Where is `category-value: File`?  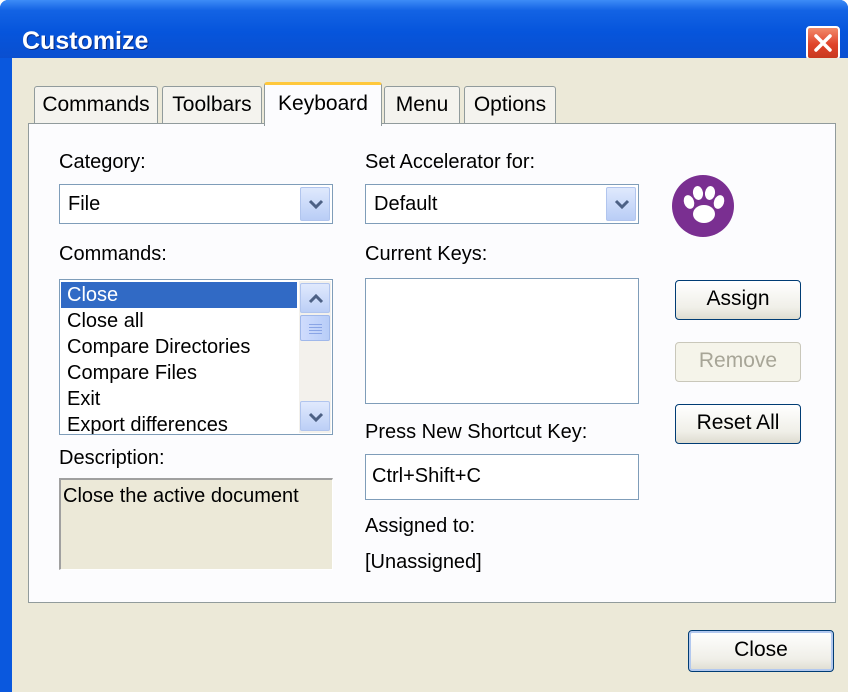
category-value: File is located at coordinates (84, 204).